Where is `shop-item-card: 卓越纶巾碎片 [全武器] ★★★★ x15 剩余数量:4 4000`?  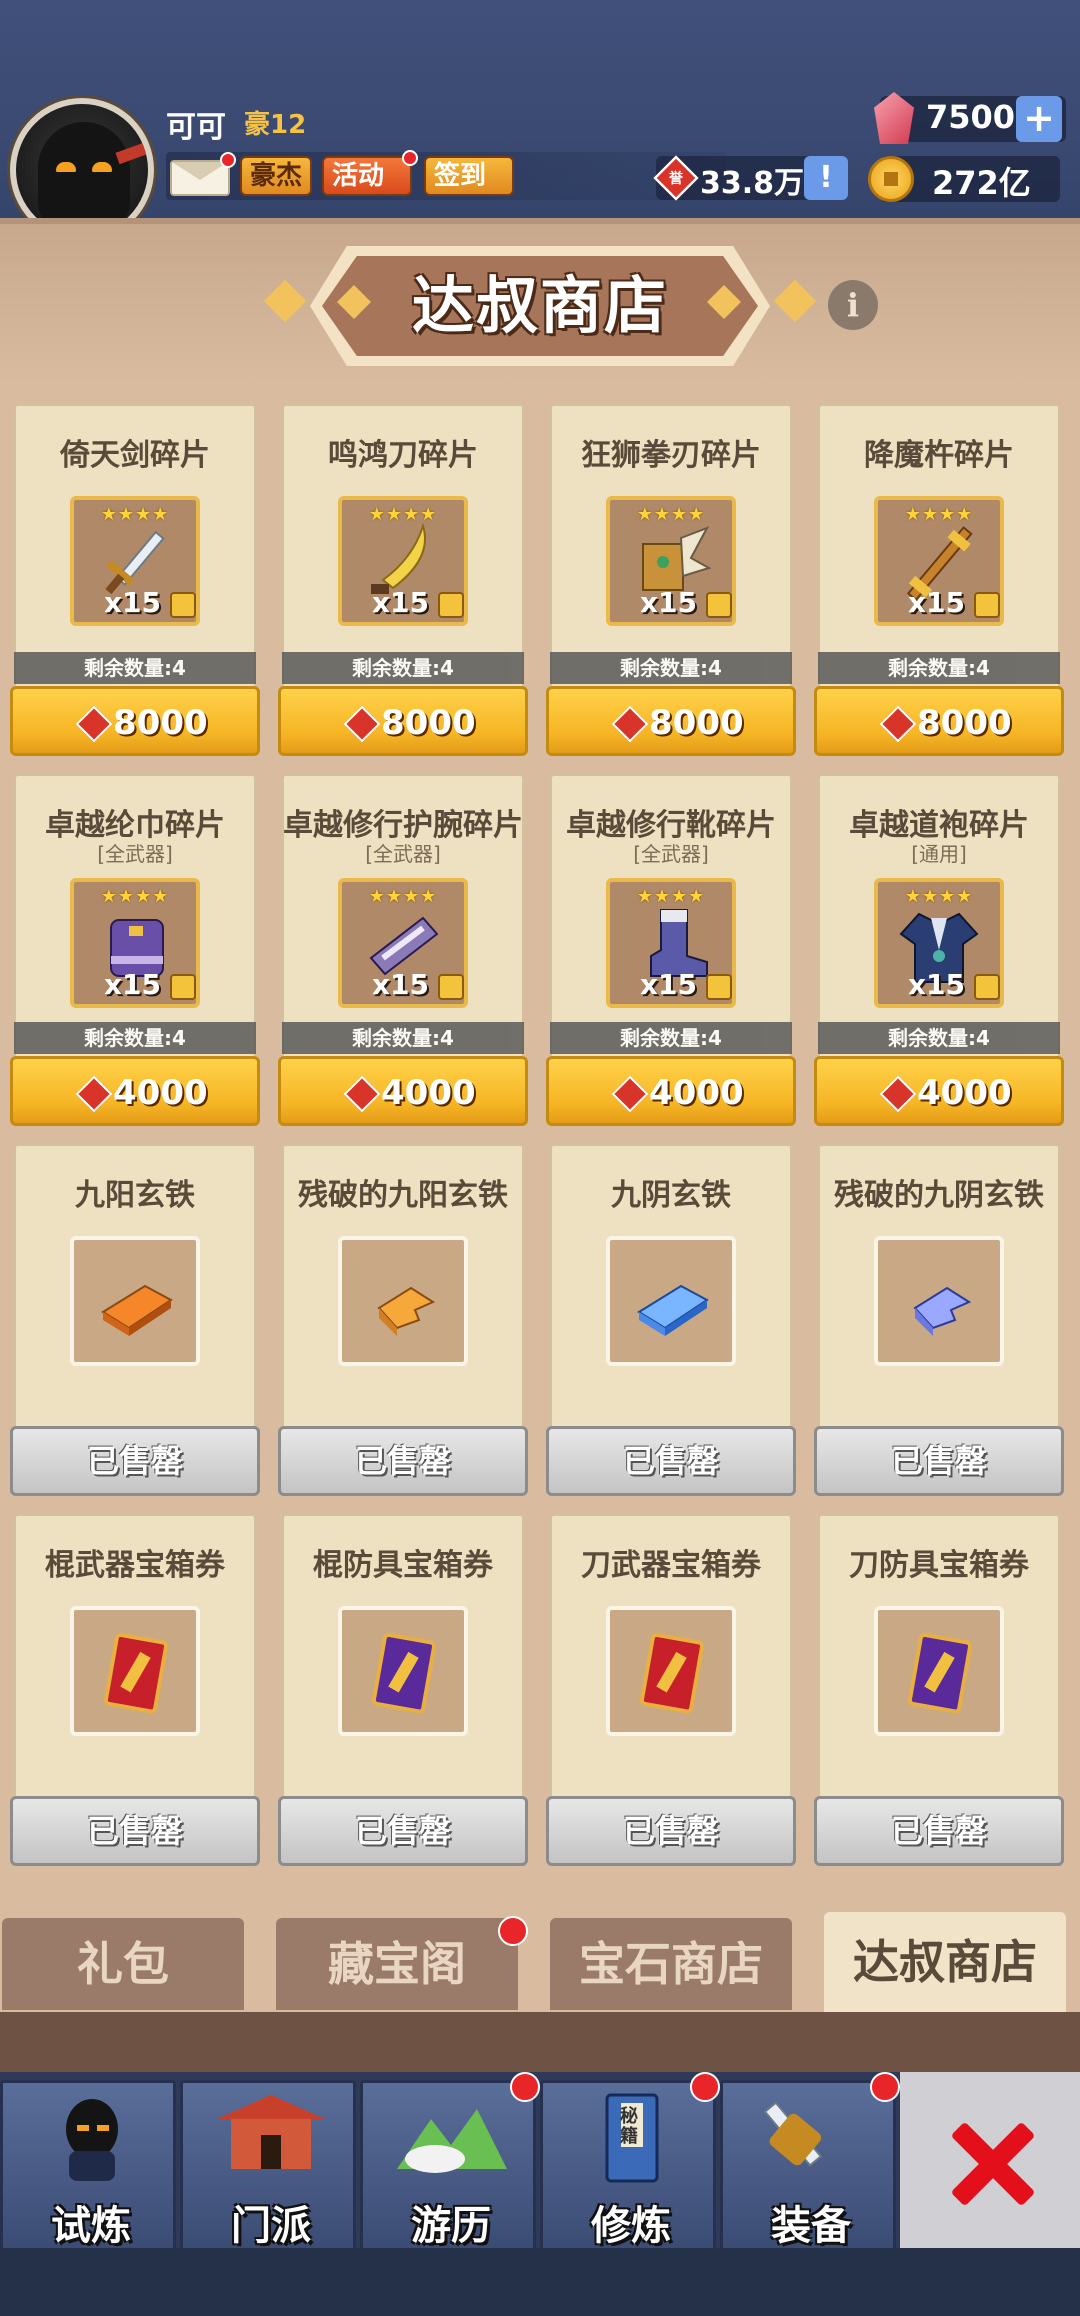
shop-item-card: 卓越纶巾碎片 [全武器] ★★★★ x15 剩余数量:4 4000 is located at coordinates (135, 952).